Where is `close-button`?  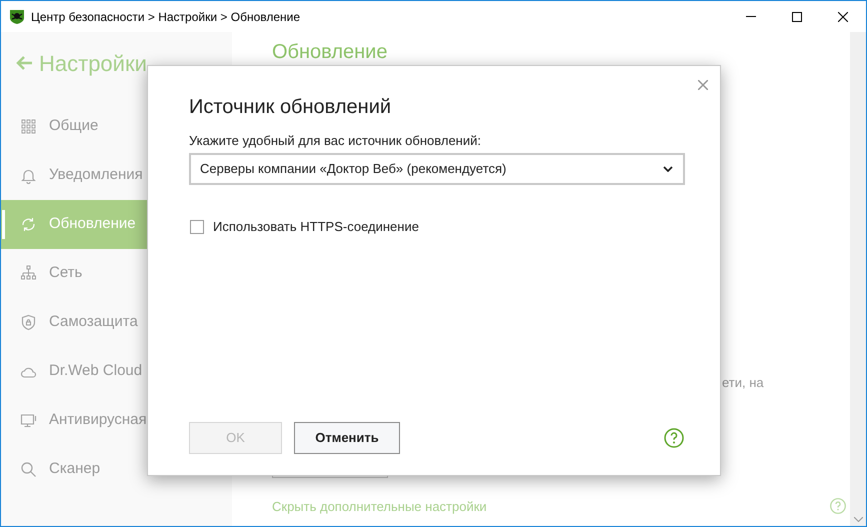
close-button is located at coordinates (703, 85).